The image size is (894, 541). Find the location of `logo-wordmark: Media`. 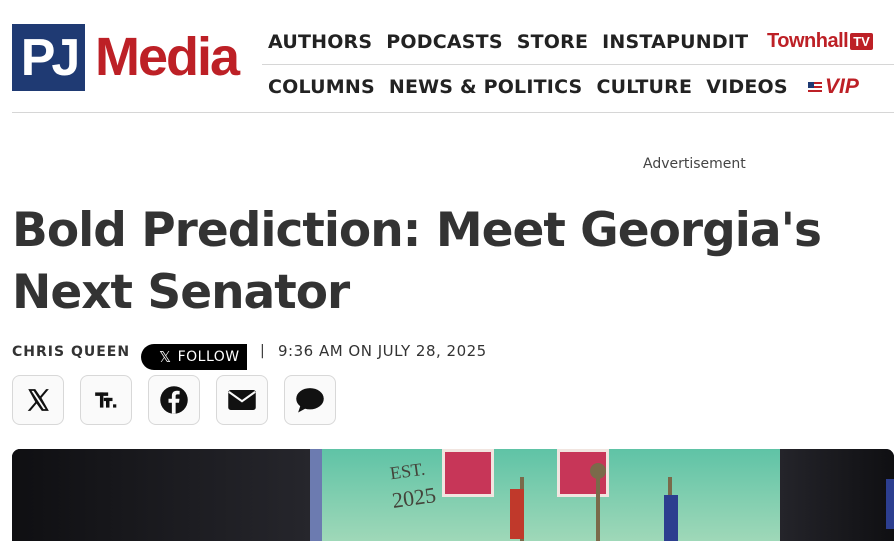

logo-wordmark: Media is located at coordinates (167, 57).